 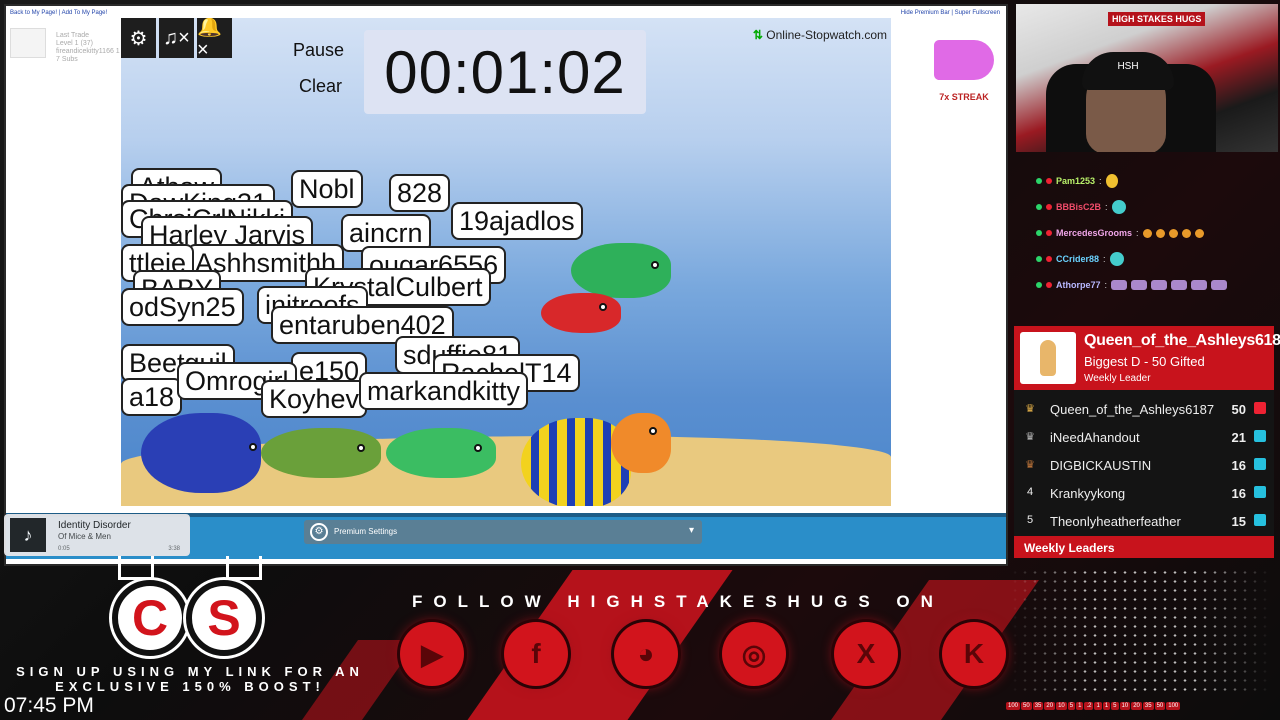 What do you see at coordinates (1071, 706) in the screenshot?
I see `multiplier-tick: 5` at bounding box center [1071, 706].